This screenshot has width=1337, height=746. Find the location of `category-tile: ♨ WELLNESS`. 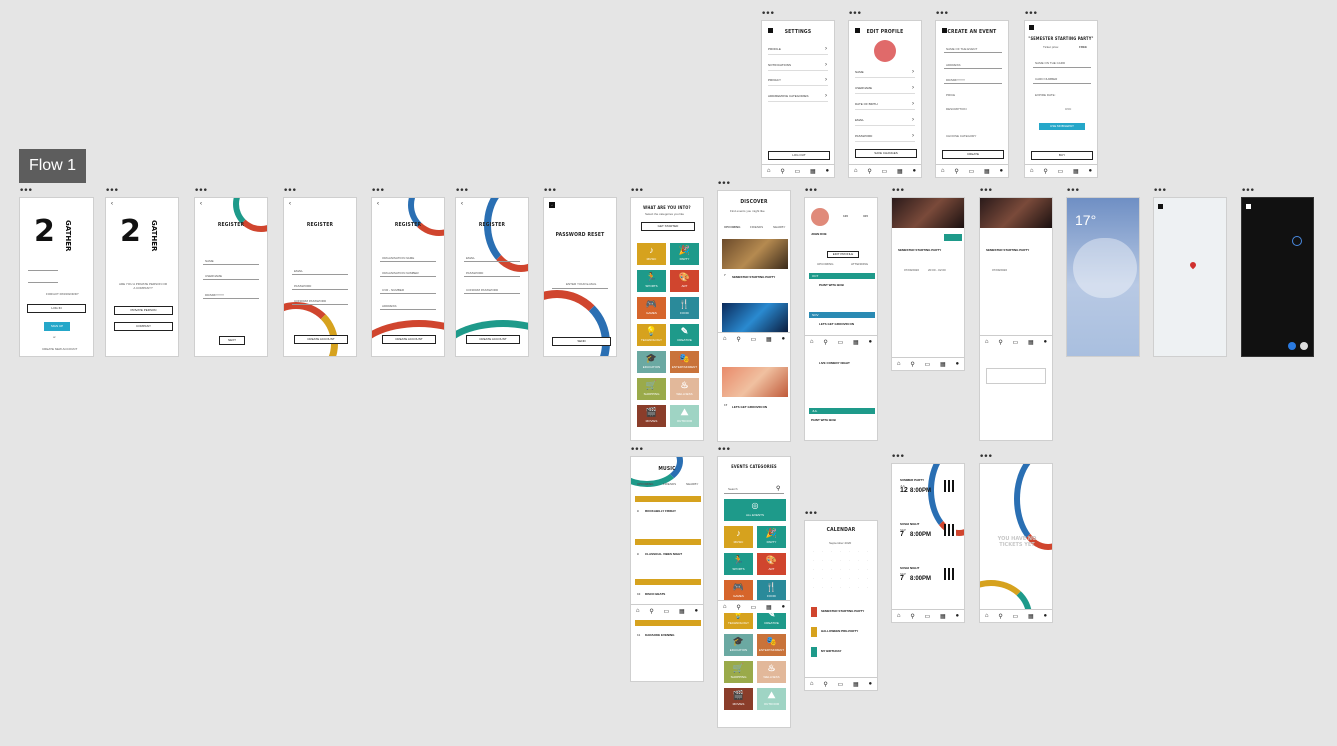

category-tile: ♨ WELLNESS is located at coordinates (684, 389).